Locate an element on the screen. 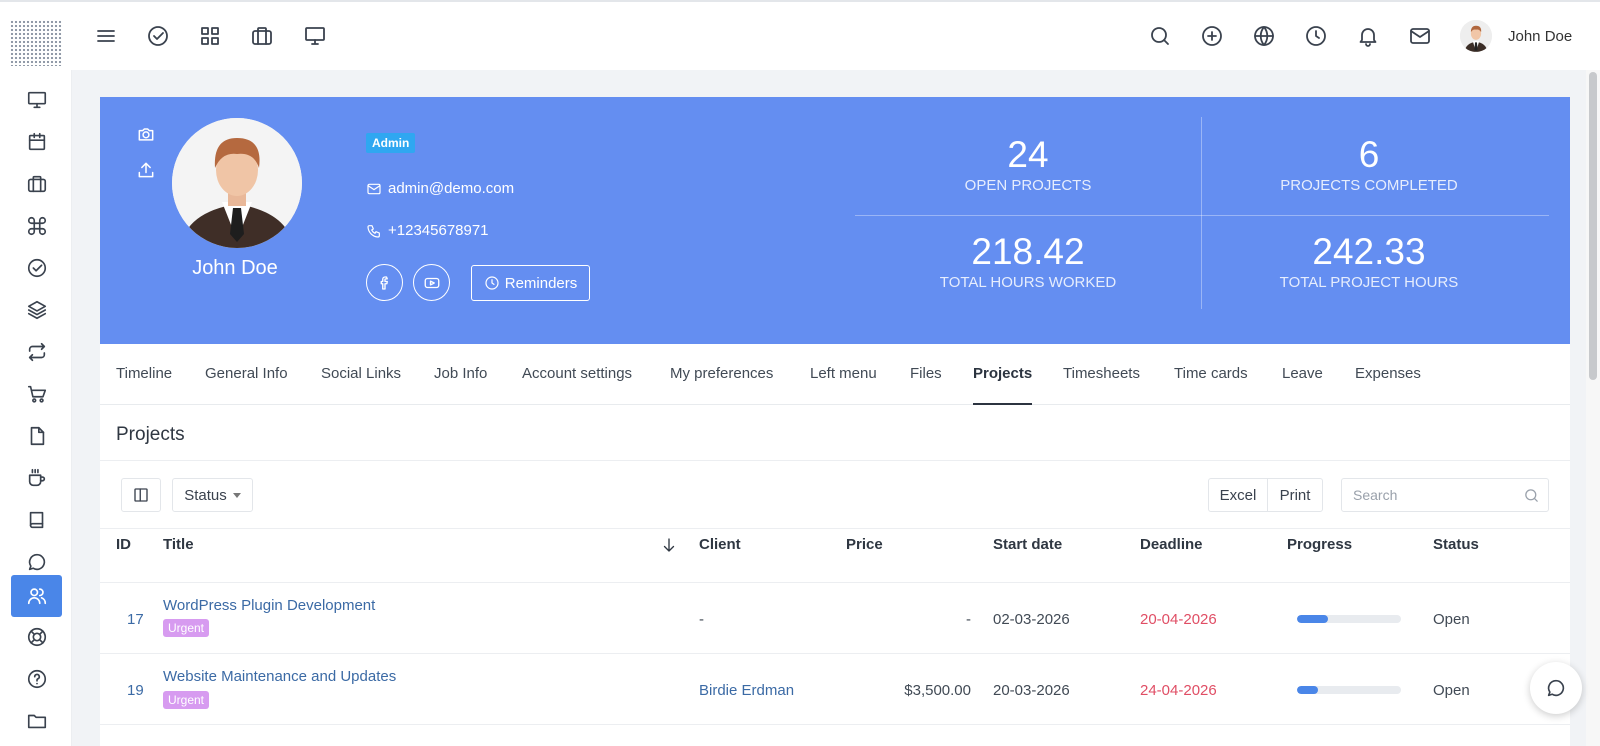  progress-fill is located at coordinates (1307, 690).